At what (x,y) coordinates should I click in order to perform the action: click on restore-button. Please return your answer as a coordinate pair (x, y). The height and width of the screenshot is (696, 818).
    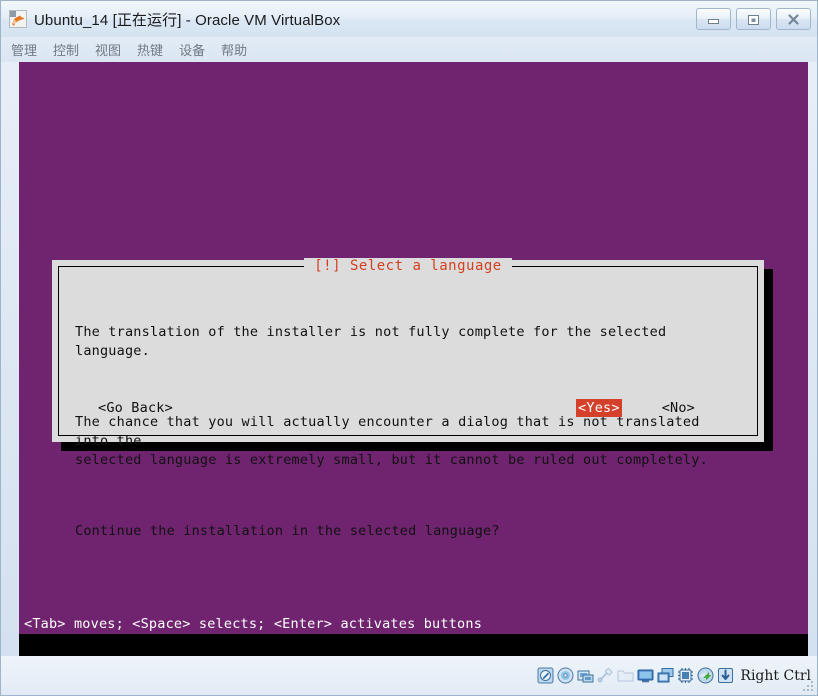
    Looking at the image, I should click on (753, 19).